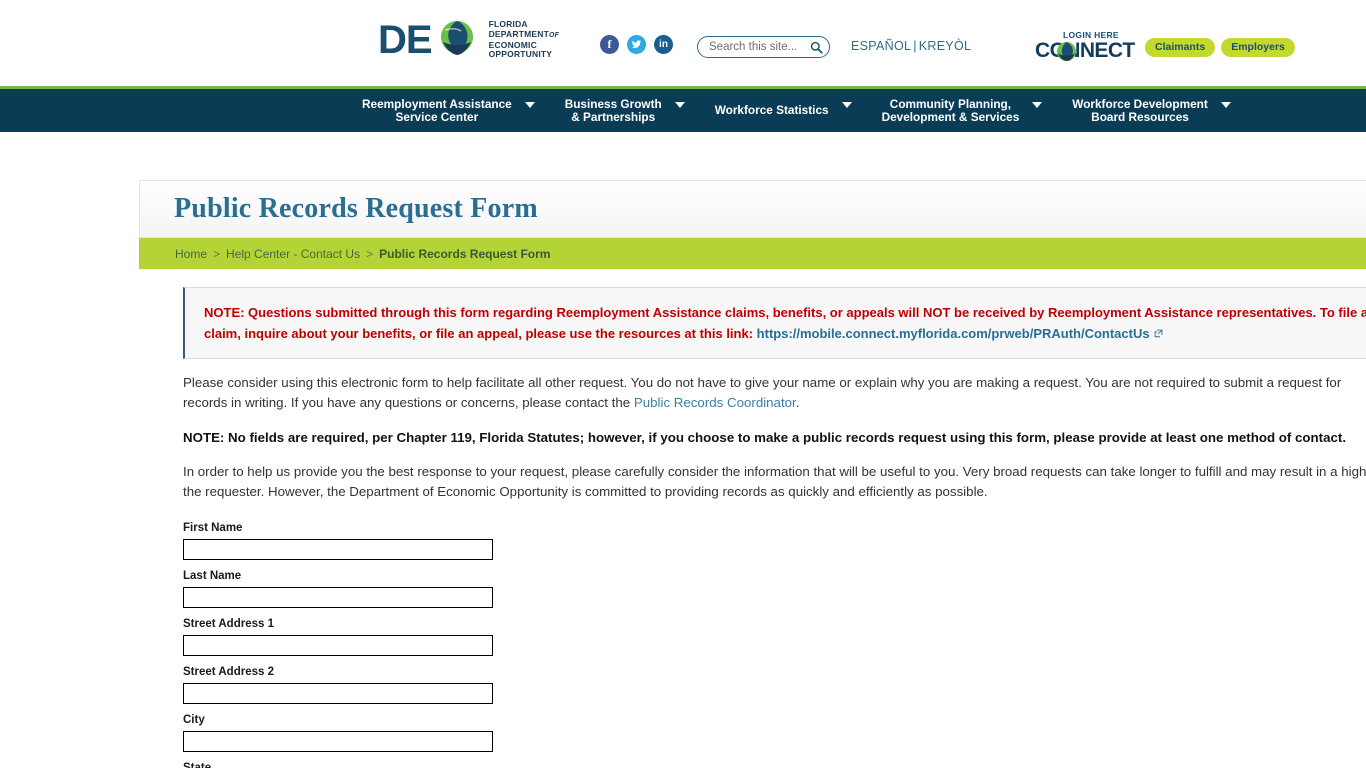 The width and height of the screenshot is (1366, 768). What do you see at coordinates (197, 765) in the screenshot?
I see `state-label: State` at bounding box center [197, 765].